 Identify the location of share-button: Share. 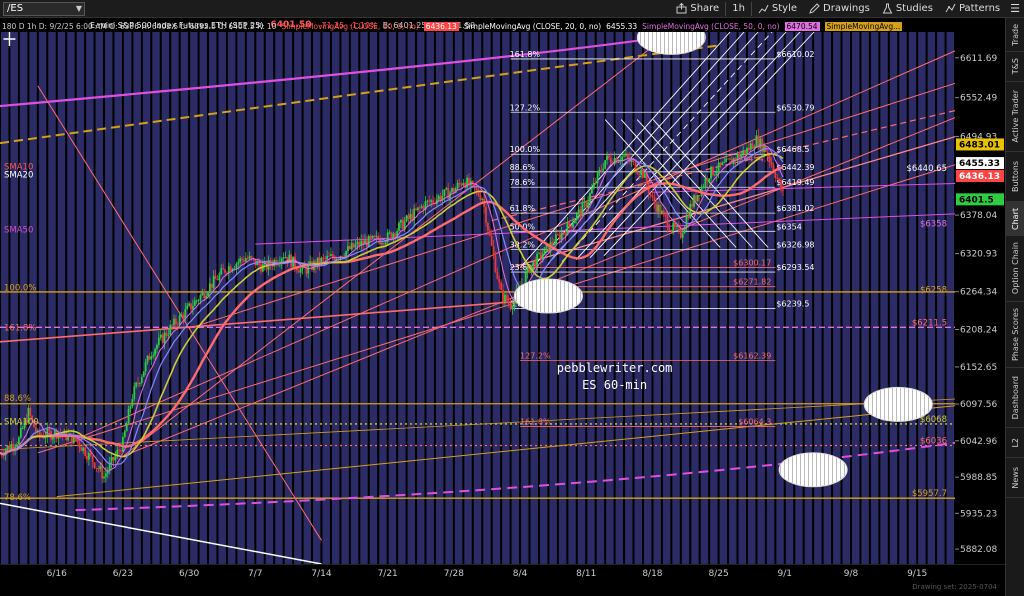
(697, 9).